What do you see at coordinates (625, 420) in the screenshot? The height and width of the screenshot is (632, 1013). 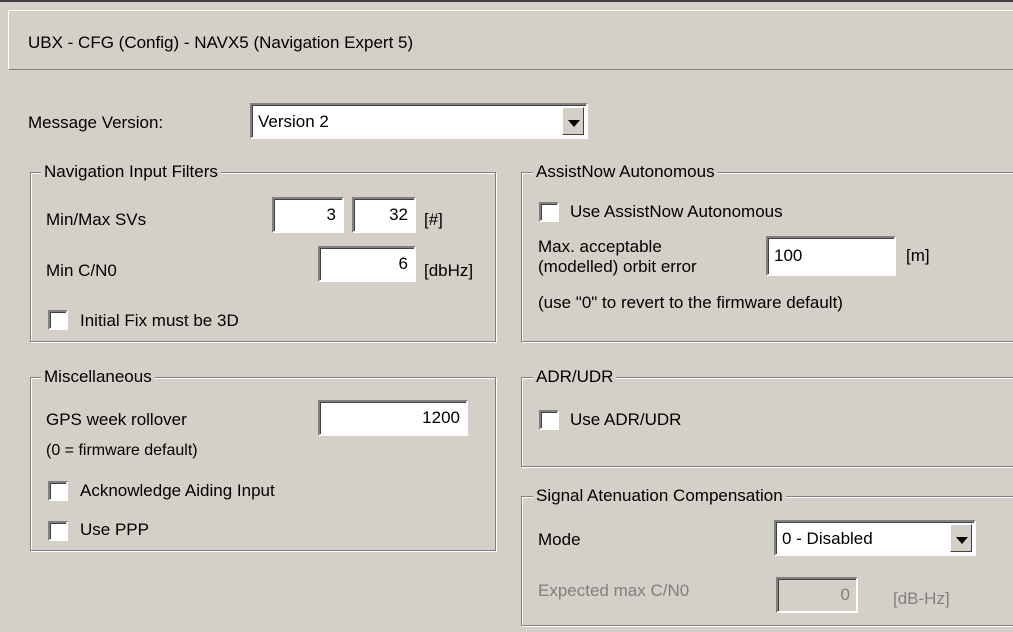 I see `use-adr-udr-label: Use ADR/UDR` at bounding box center [625, 420].